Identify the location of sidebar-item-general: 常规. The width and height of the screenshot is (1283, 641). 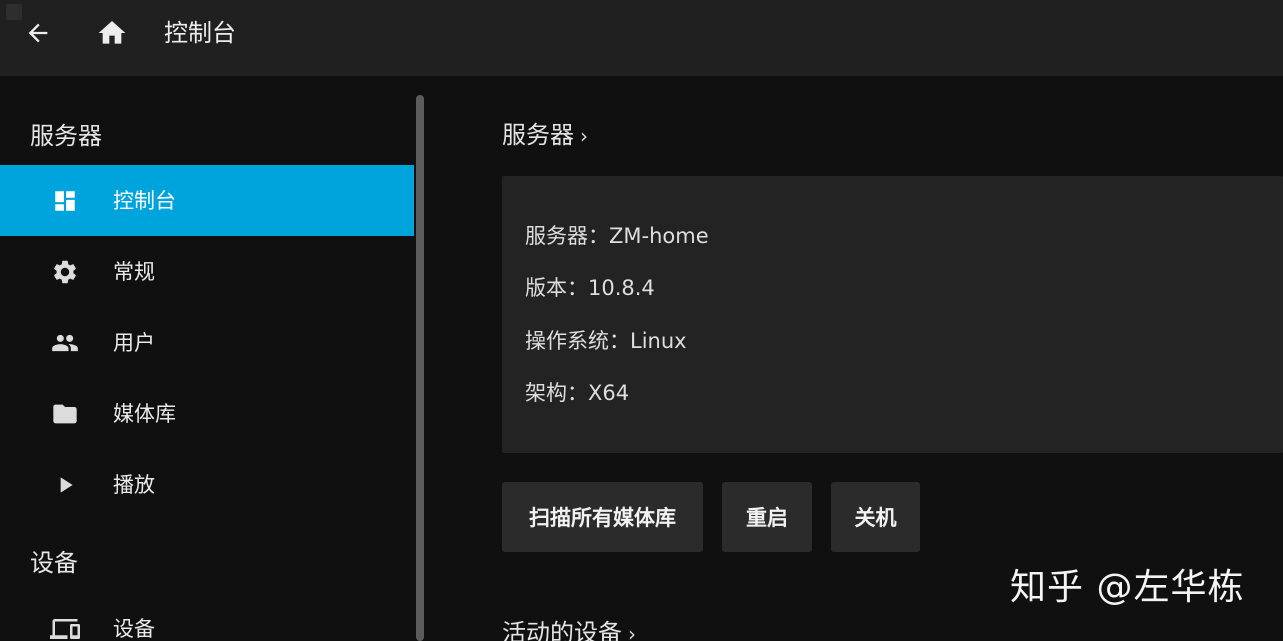
(208, 271).